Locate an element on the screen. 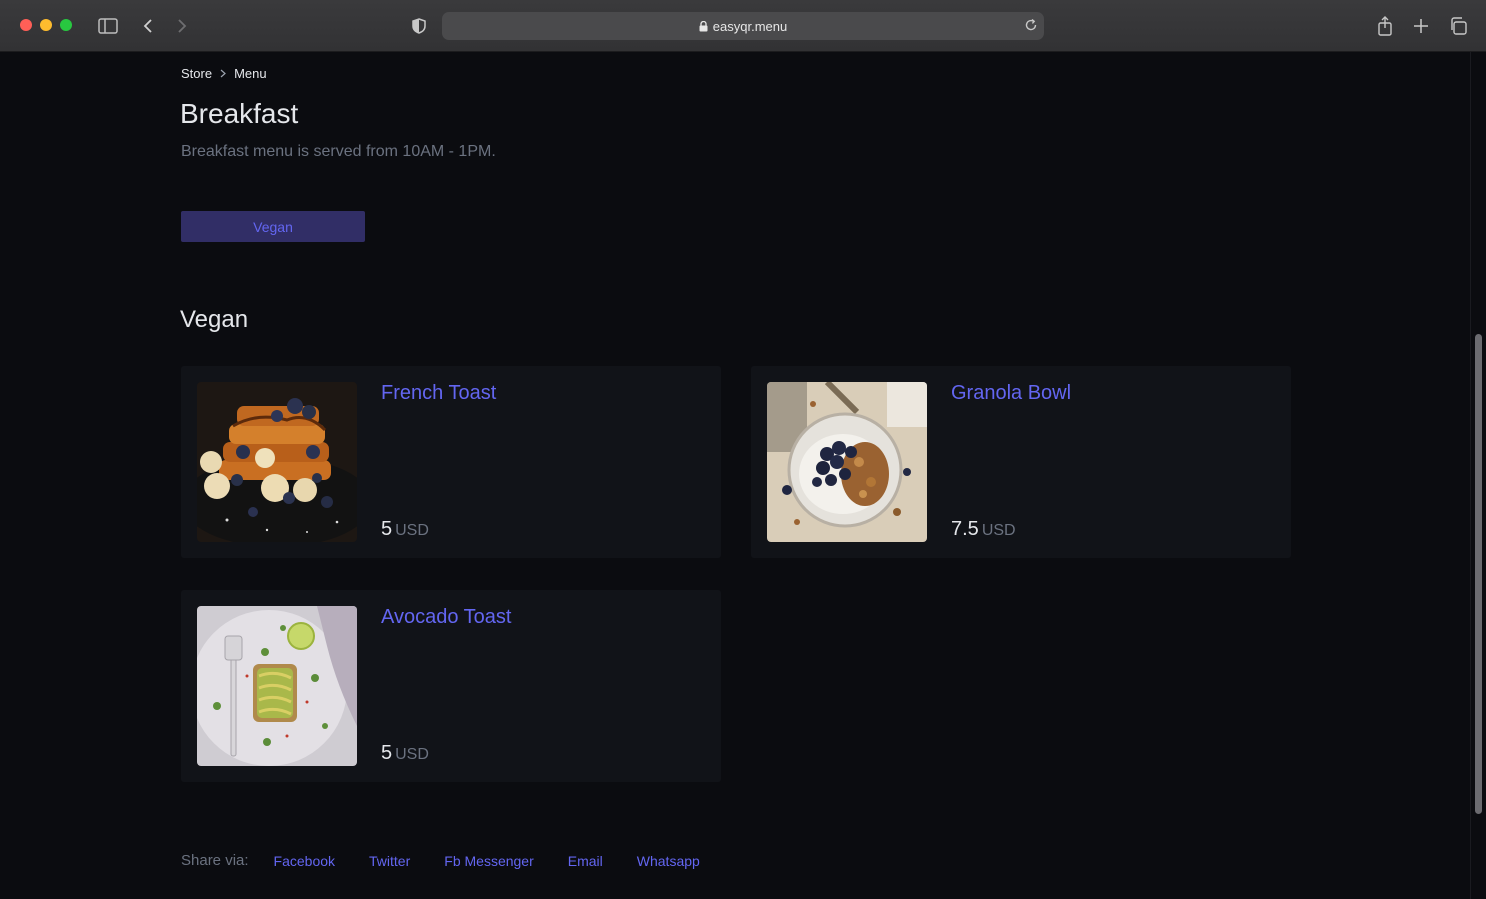  section-title: Vegan is located at coordinates (214, 319).